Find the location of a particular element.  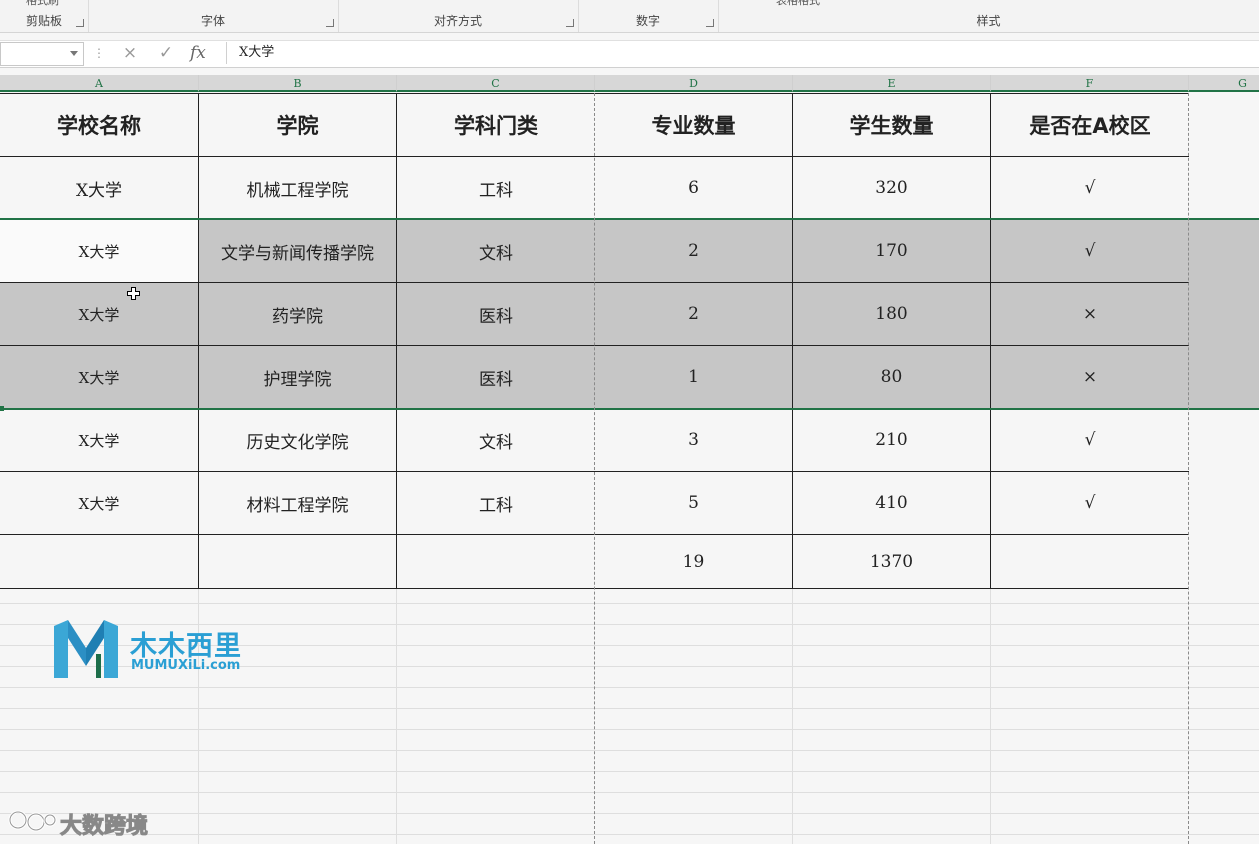

watermark-text: 大数跨境 is located at coordinates (104, 827).